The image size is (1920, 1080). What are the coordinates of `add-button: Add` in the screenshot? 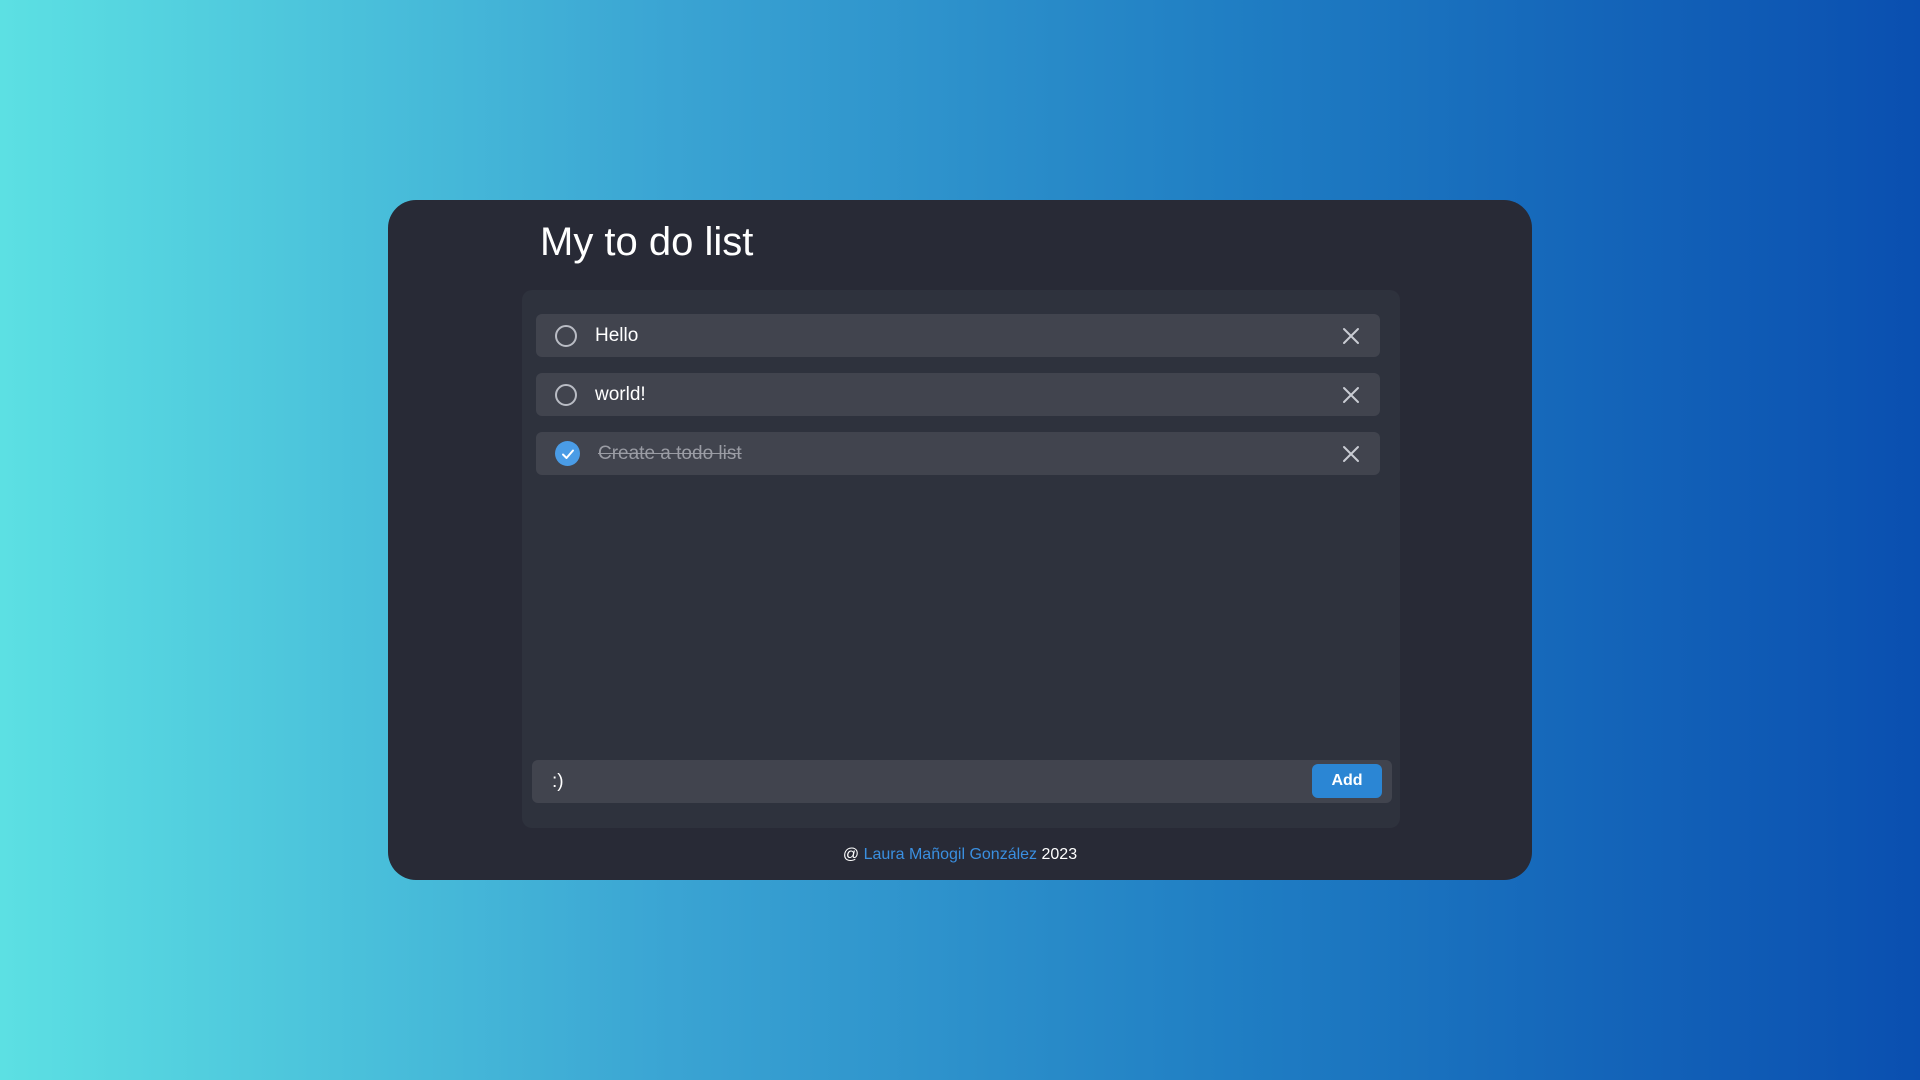 It's located at (1347, 781).